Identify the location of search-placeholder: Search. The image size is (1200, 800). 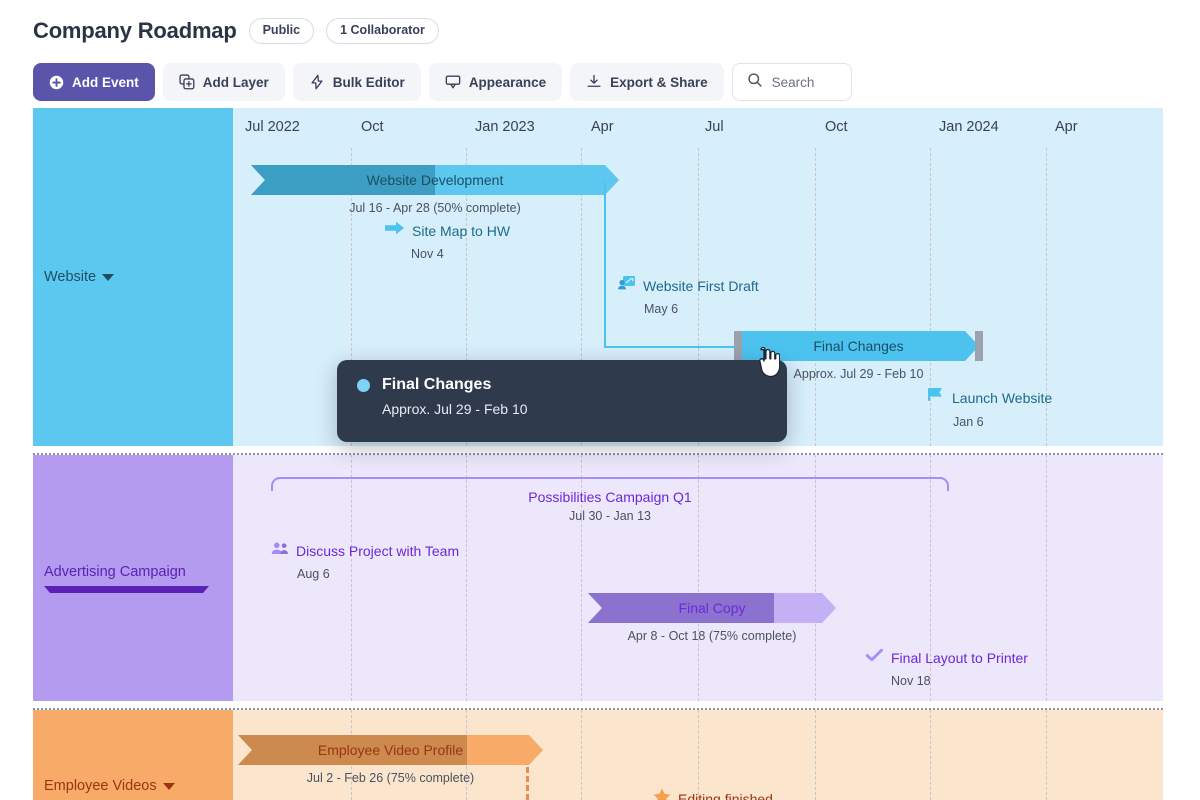
(793, 82).